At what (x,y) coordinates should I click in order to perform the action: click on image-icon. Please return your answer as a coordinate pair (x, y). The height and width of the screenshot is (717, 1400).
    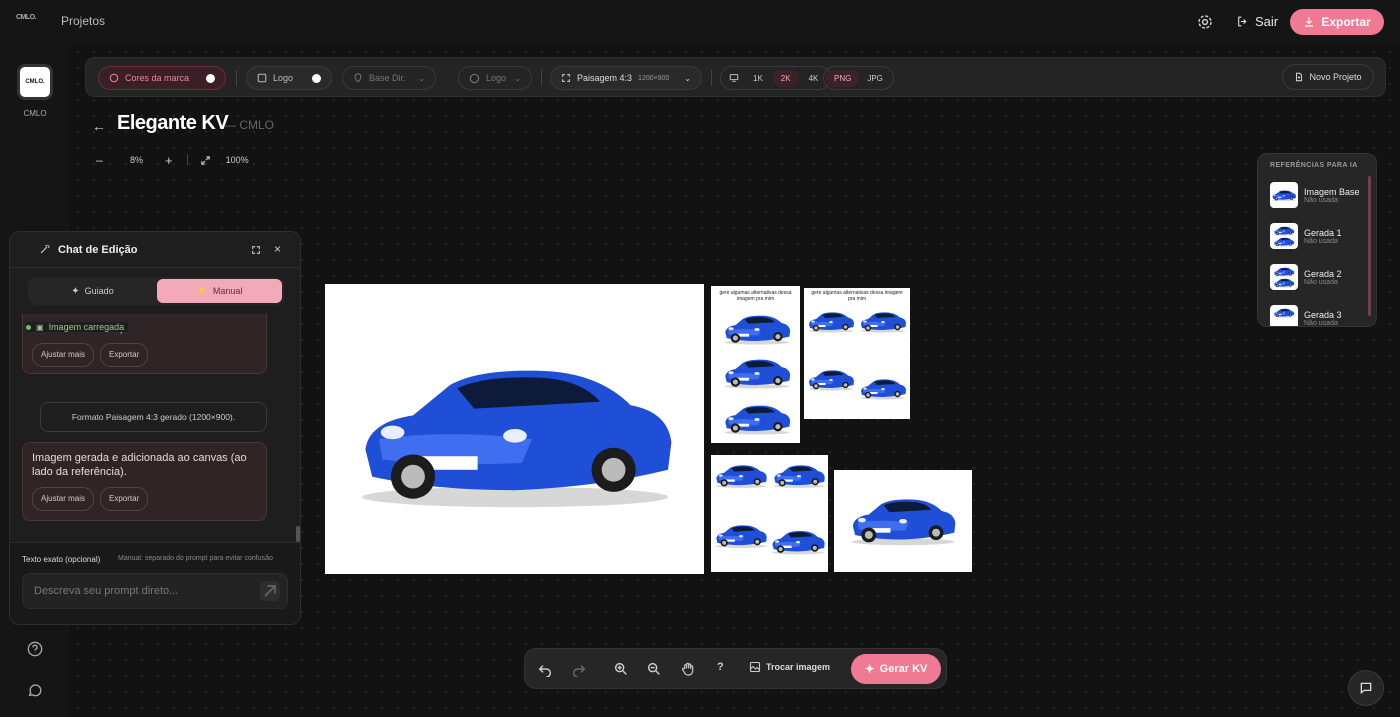
    Looking at the image, I should click on (262, 78).